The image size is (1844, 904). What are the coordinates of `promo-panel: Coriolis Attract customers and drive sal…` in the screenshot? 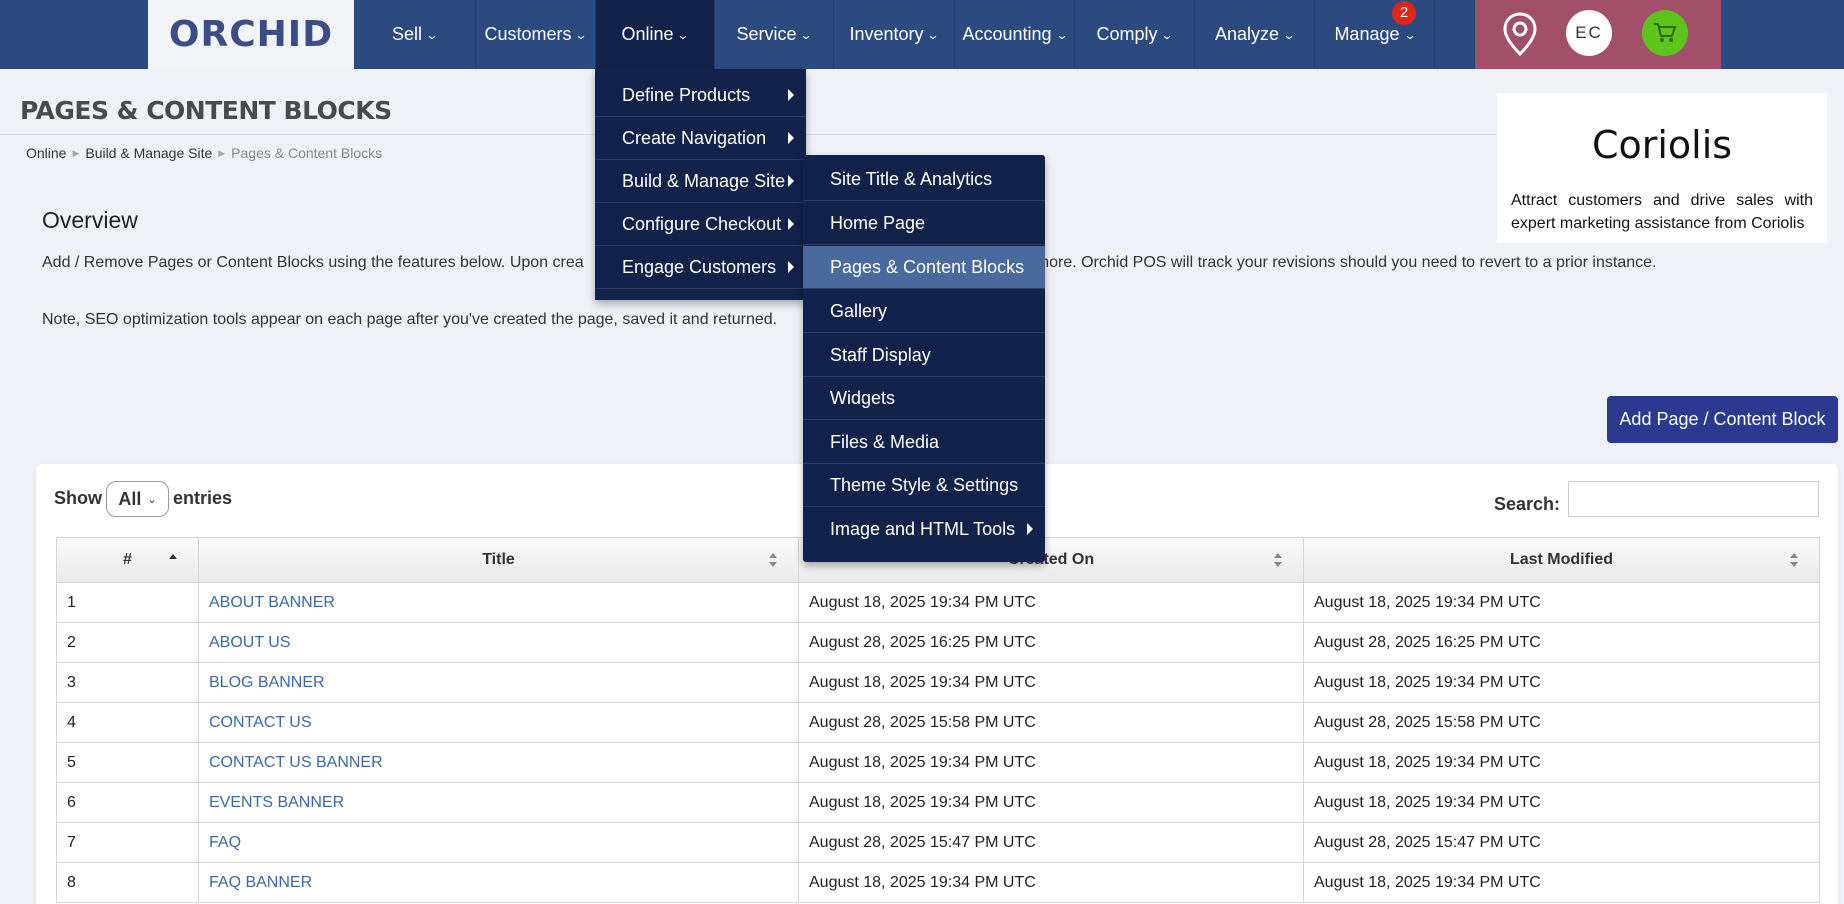 It's located at (1662, 168).